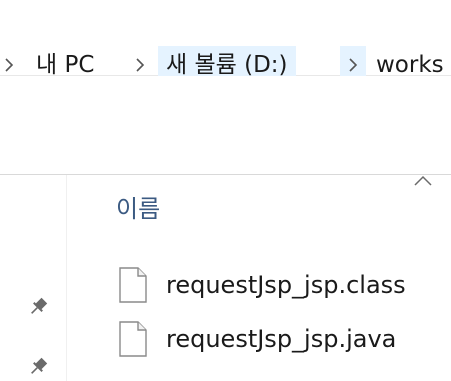 This screenshot has height=381, width=451. Describe the element at coordinates (225, 9) in the screenshot. I see `title-bar-strip` at that location.